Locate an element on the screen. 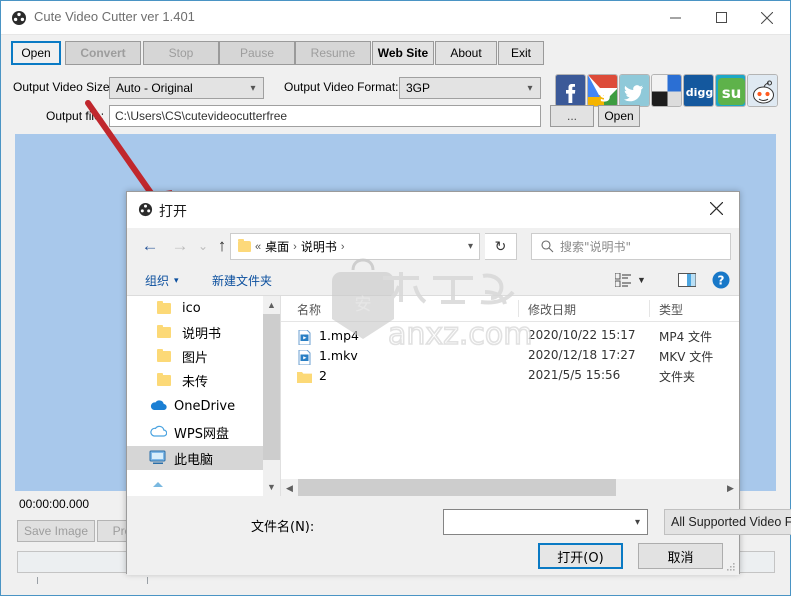  preview-pane-icon is located at coordinates (687, 280).